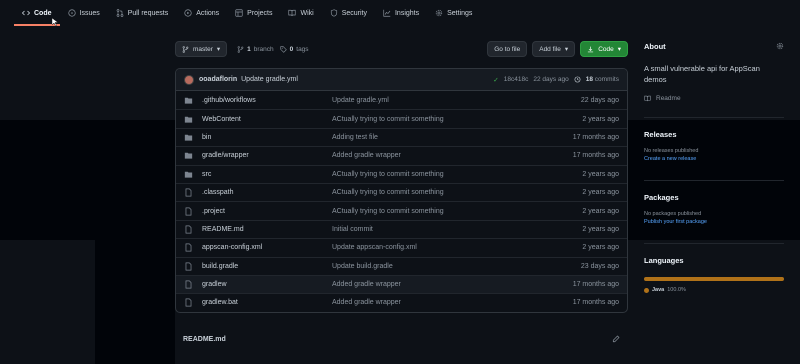 The width and height of the screenshot is (800, 364). Describe the element at coordinates (655, 46) in the screenshot. I see `about-title: About` at that location.